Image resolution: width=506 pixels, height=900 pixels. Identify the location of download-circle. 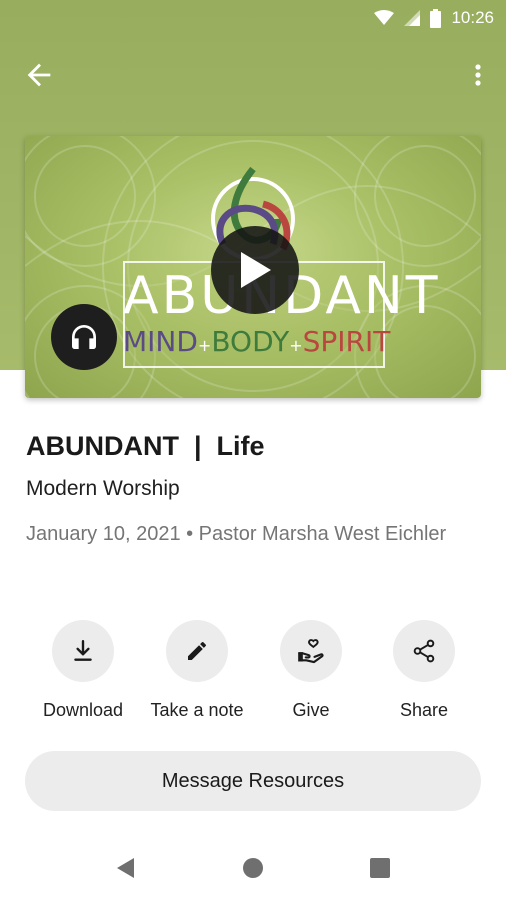
(83, 651).